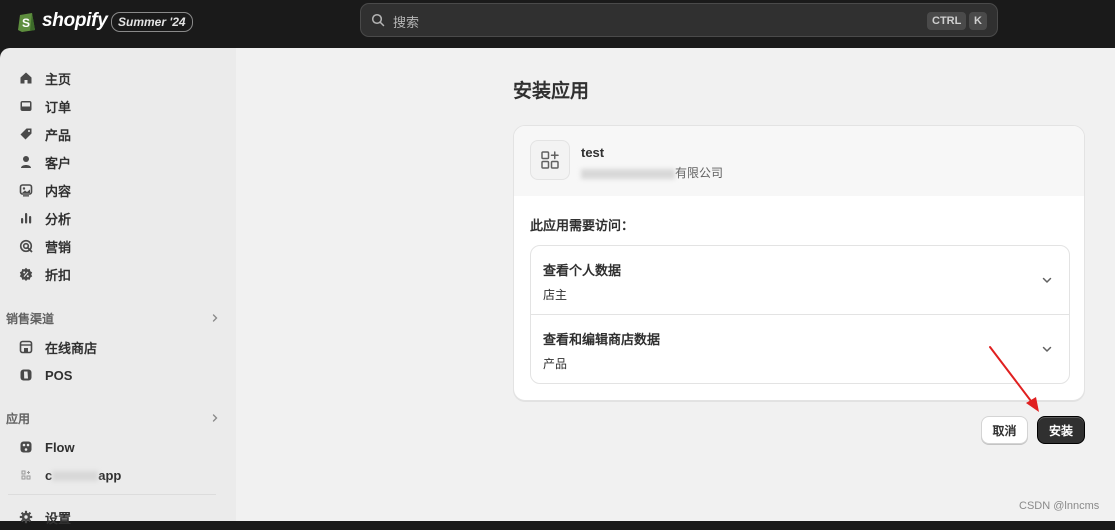  I want to click on sales-channels-heading: 销售渠道, so click(30, 318).